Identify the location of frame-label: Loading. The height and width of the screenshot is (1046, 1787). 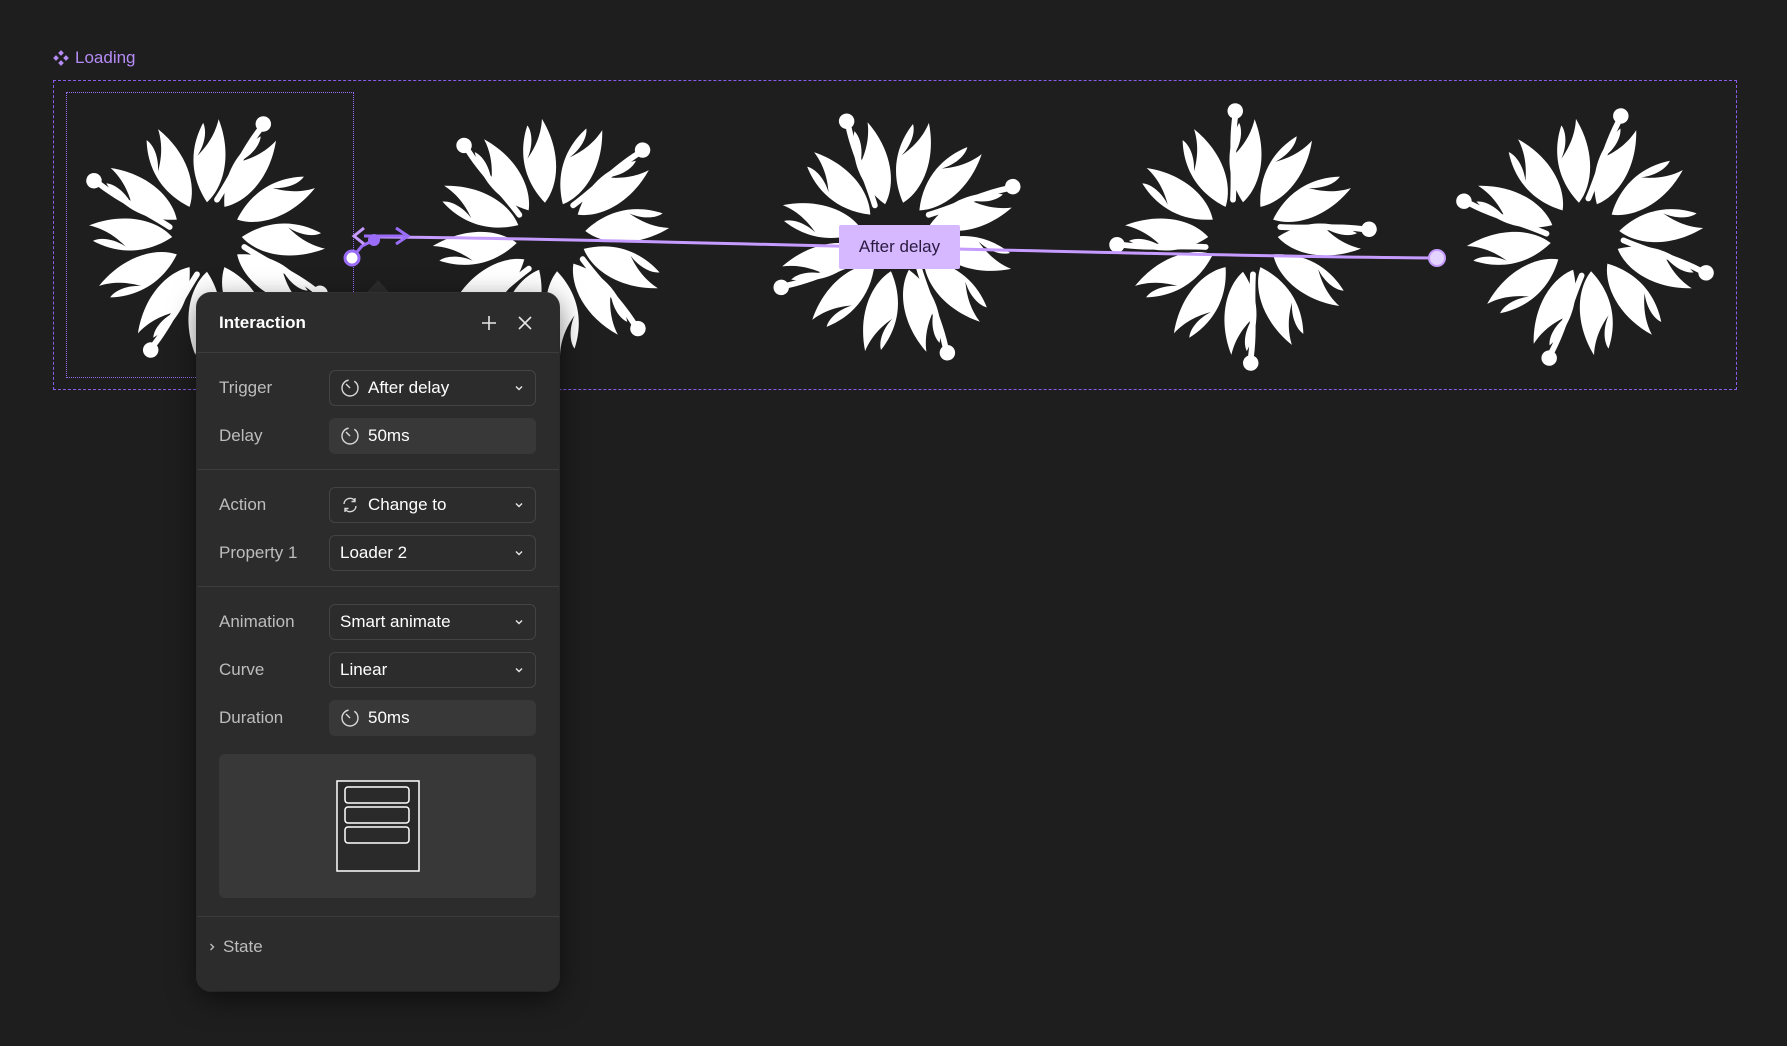
(94, 58).